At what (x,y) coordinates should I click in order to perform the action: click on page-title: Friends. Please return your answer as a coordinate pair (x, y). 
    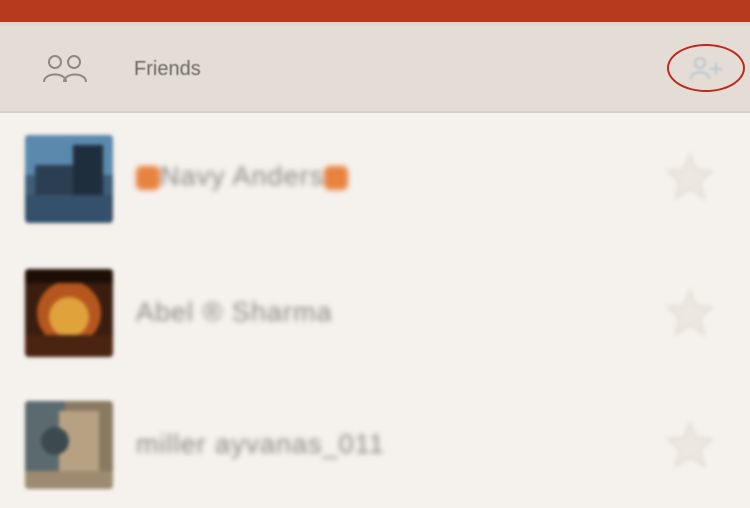
    Looking at the image, I should click on (167, 69).